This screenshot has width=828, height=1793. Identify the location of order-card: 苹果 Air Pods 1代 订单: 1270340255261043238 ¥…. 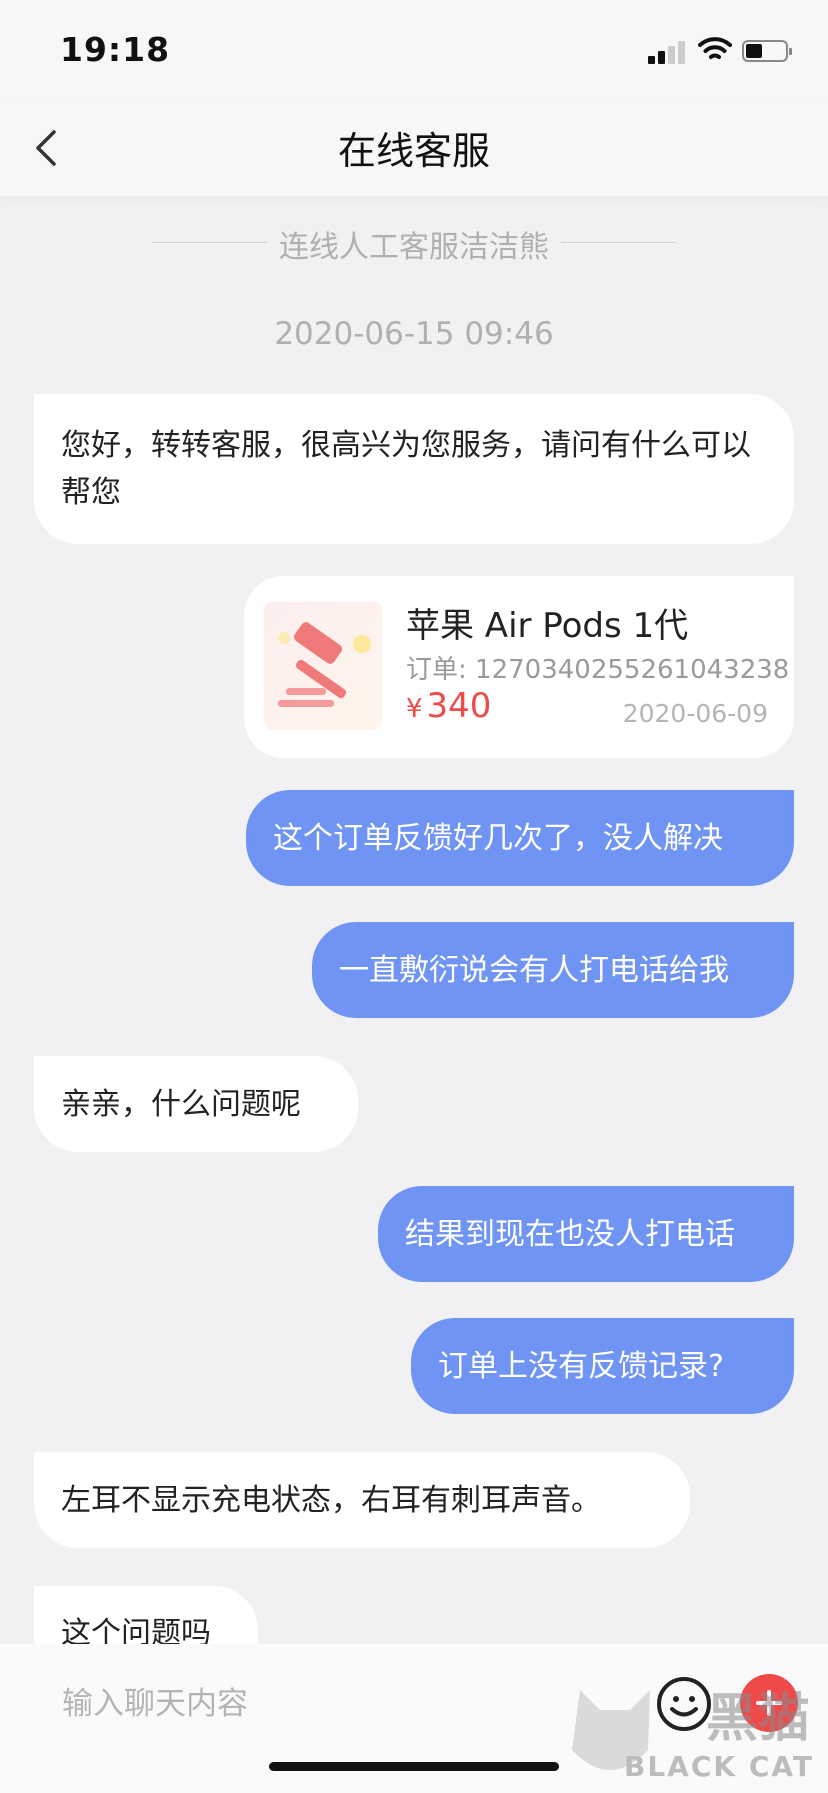
(519, 667).